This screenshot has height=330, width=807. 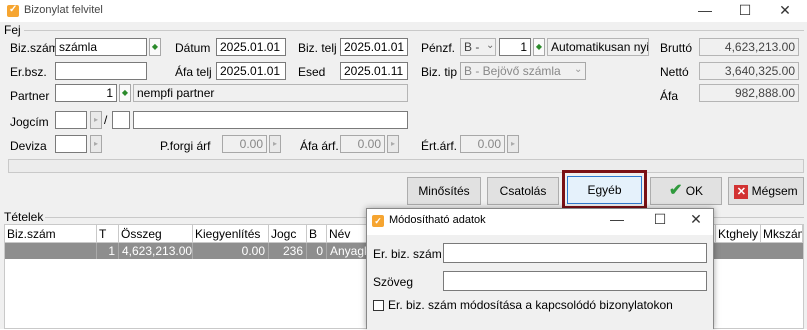 What do you see at coordinates (785, 10) in the screenshot?
I see `close-button: ✕` at bounding box center [785, 10].